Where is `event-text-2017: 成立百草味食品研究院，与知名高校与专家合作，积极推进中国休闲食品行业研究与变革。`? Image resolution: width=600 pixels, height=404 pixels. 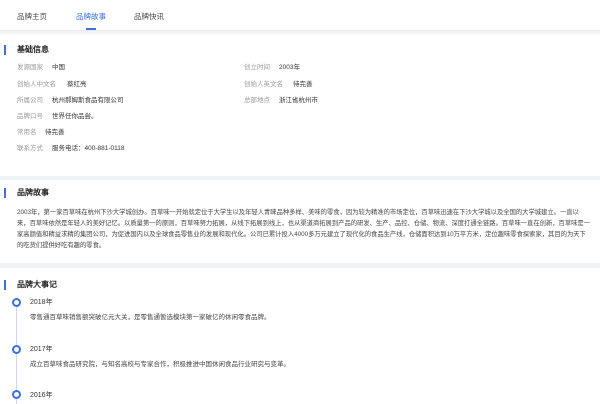
event-text-2017: 成立百草味食品研究院，与知名高校与专家合作，积极推进中国休闲食品行业研究与变革。 is located at coordinates (160, 364).